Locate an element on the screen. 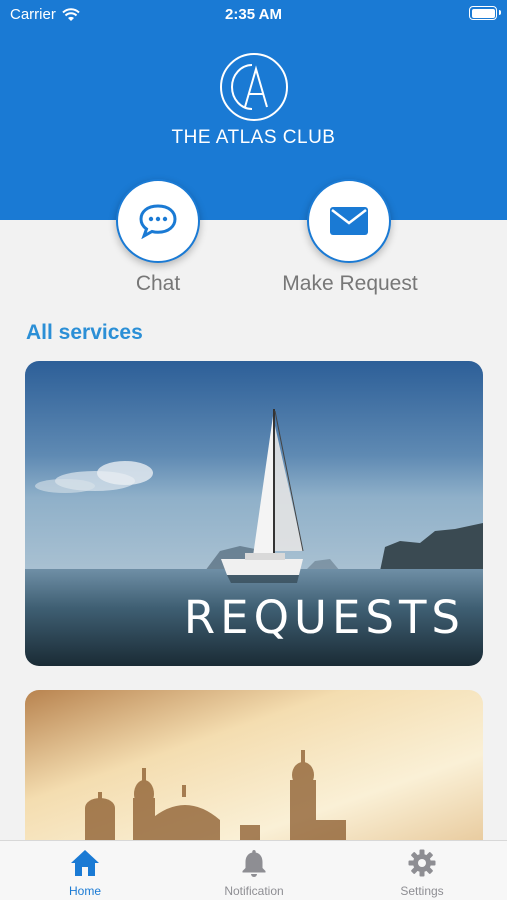 The height and width of the screenshot is (900, 507). bell-icon is located at coordinates (254, 863).